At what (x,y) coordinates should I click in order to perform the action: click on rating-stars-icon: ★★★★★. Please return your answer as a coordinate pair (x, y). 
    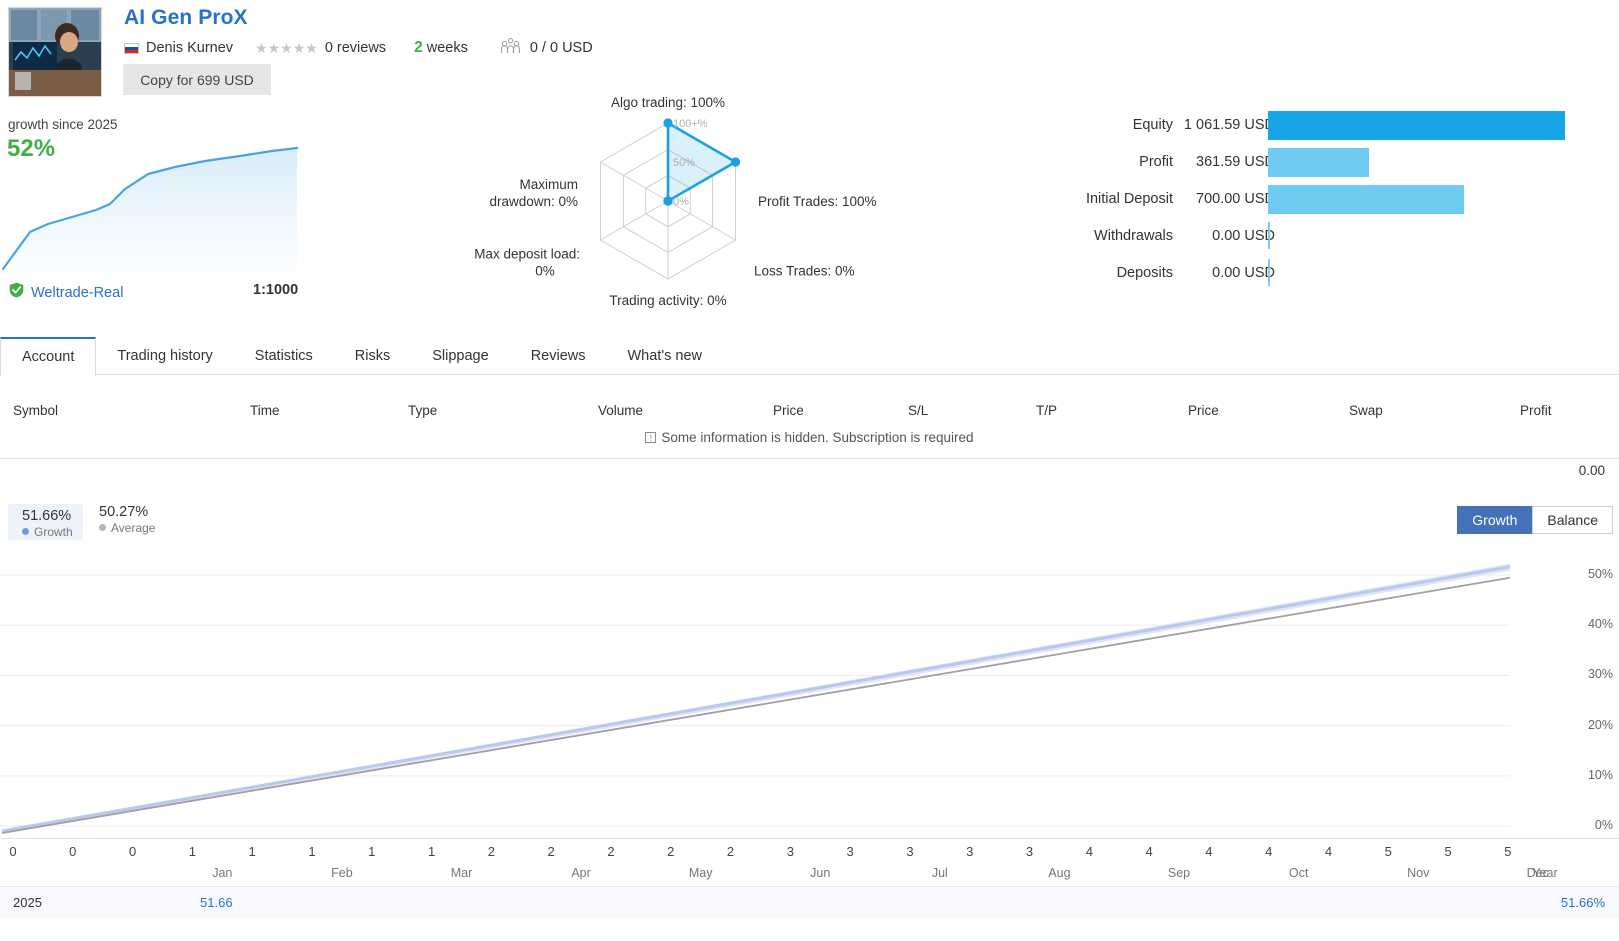
    Looking at the image, I should click on (286, 47).